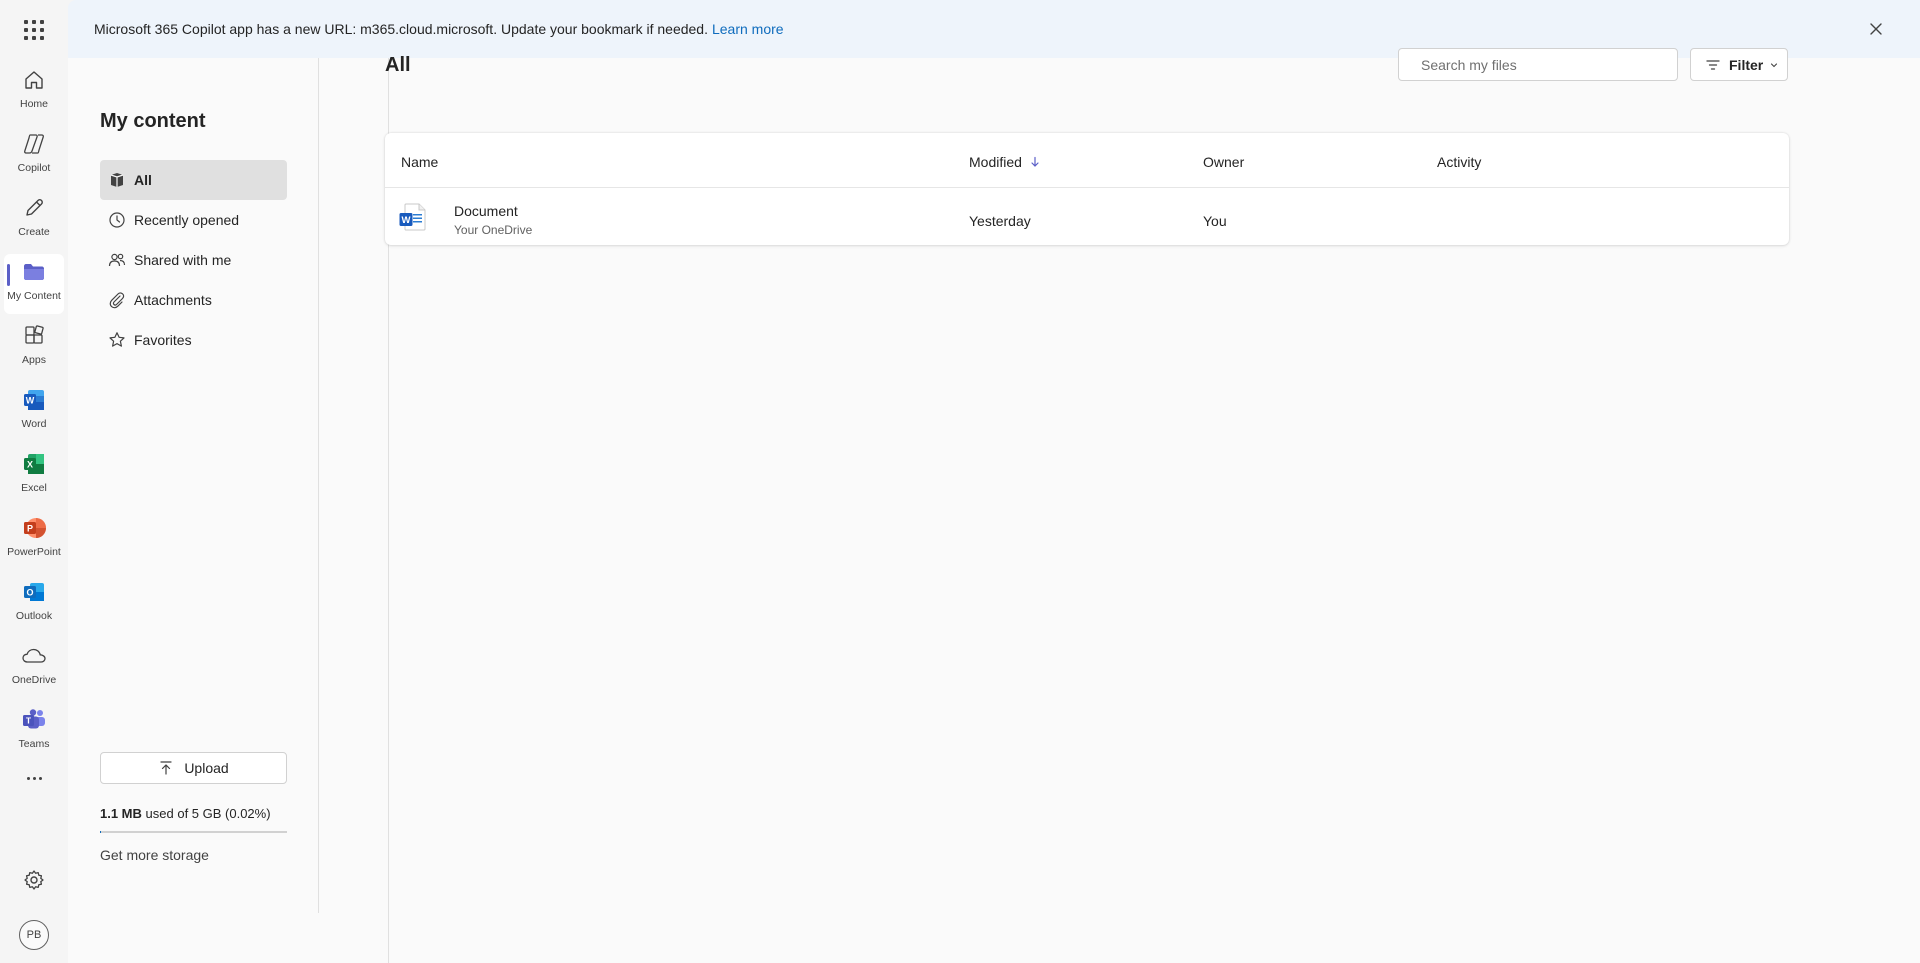 This screenshot has width=1920, height=963. What do you see at coordinates (34, 464) in the screenshot?
I see `excel-icon: X` at bounding box center [34, 464].